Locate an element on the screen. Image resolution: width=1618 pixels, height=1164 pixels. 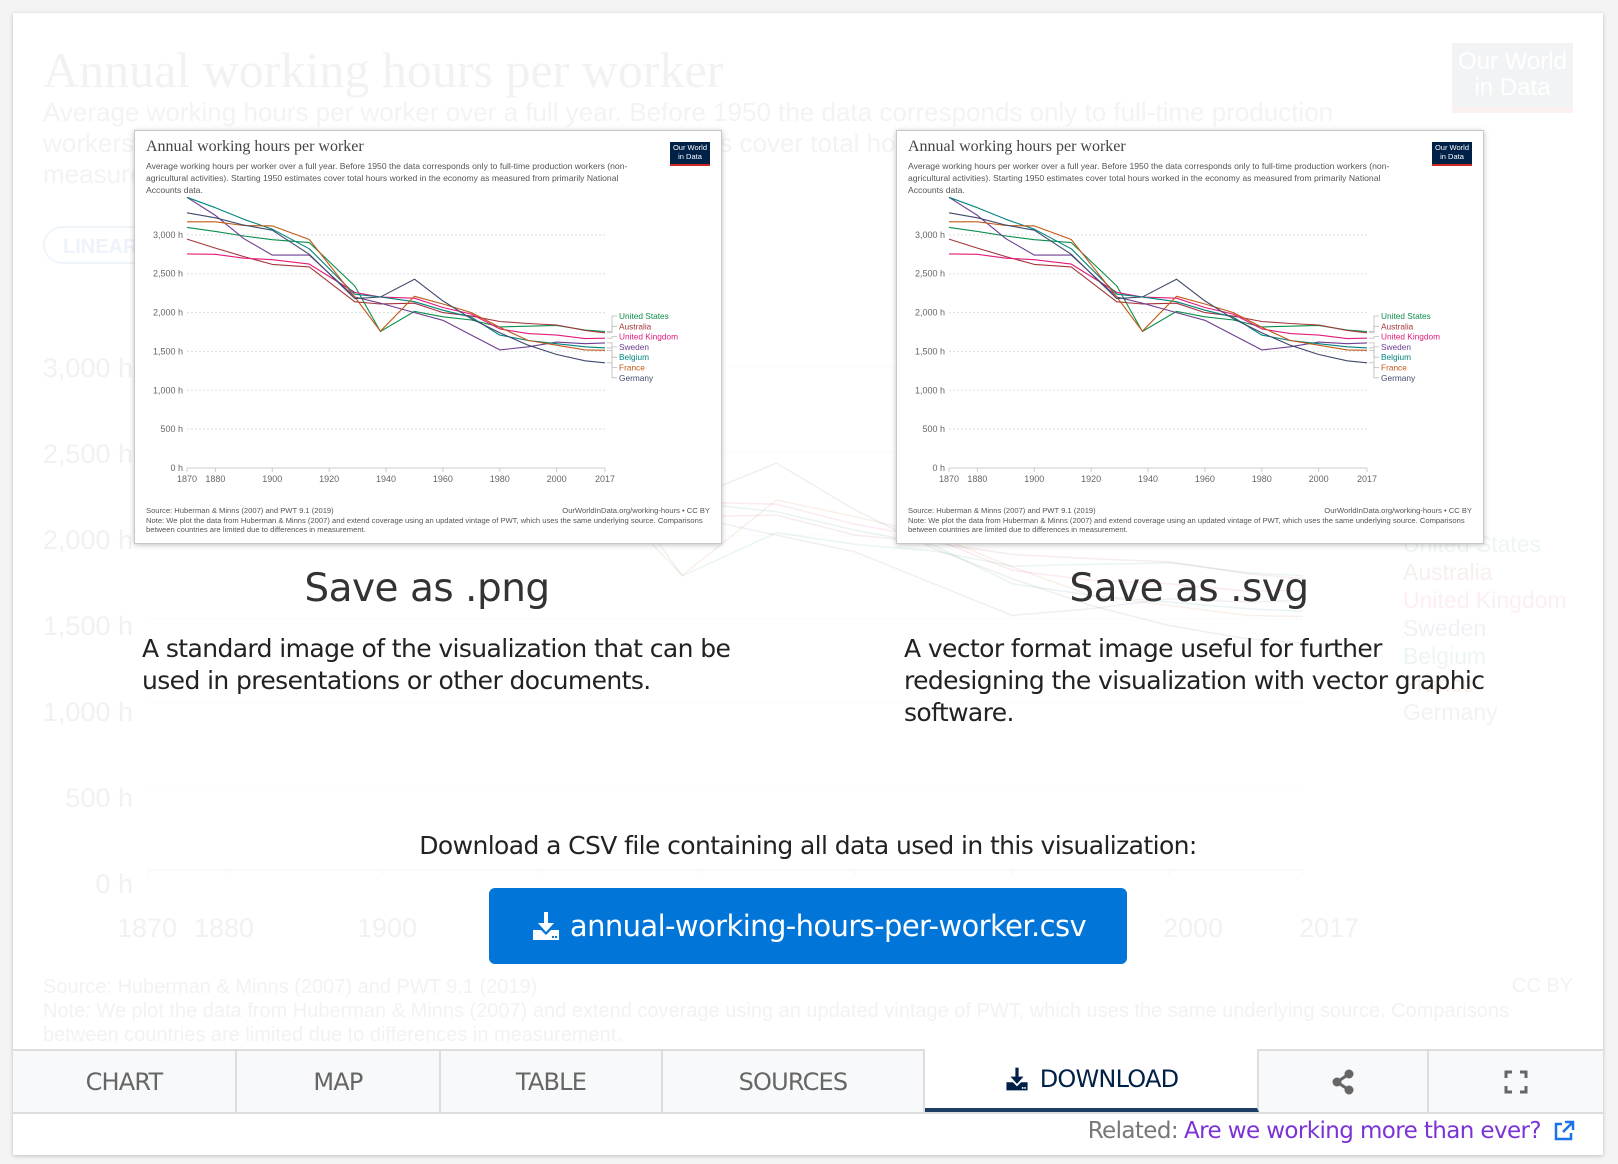
tab-download: DOWNLOAD is located at coordinates (1092, 1080).